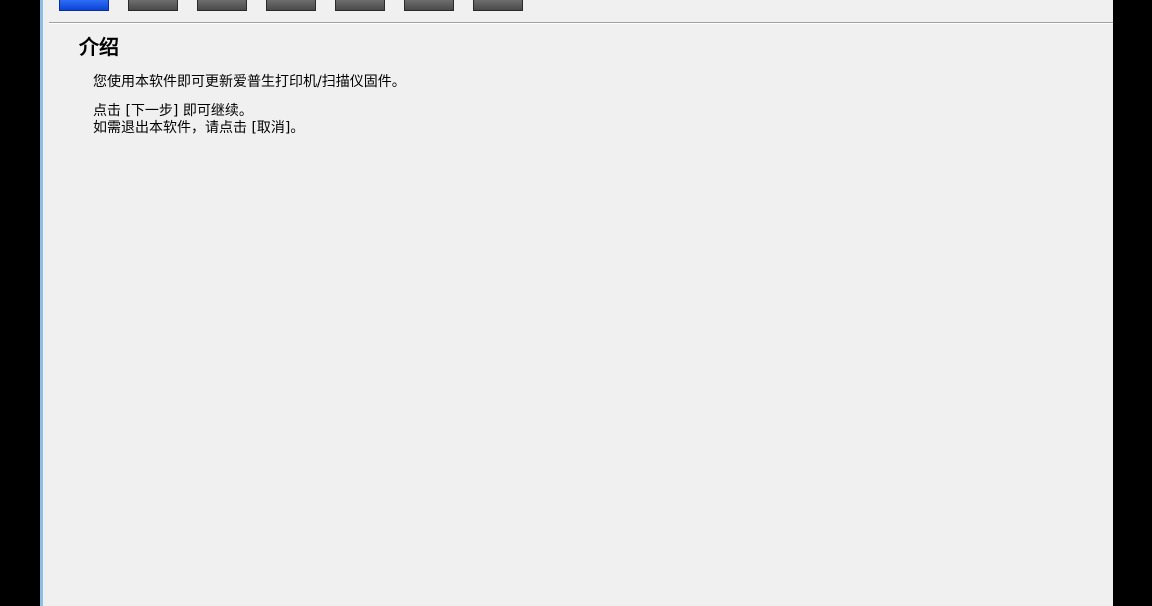 The image size is (1152, 606). Describe the element at coordinates (581, 23) in the screenshot. I see `header-divider` at that location.